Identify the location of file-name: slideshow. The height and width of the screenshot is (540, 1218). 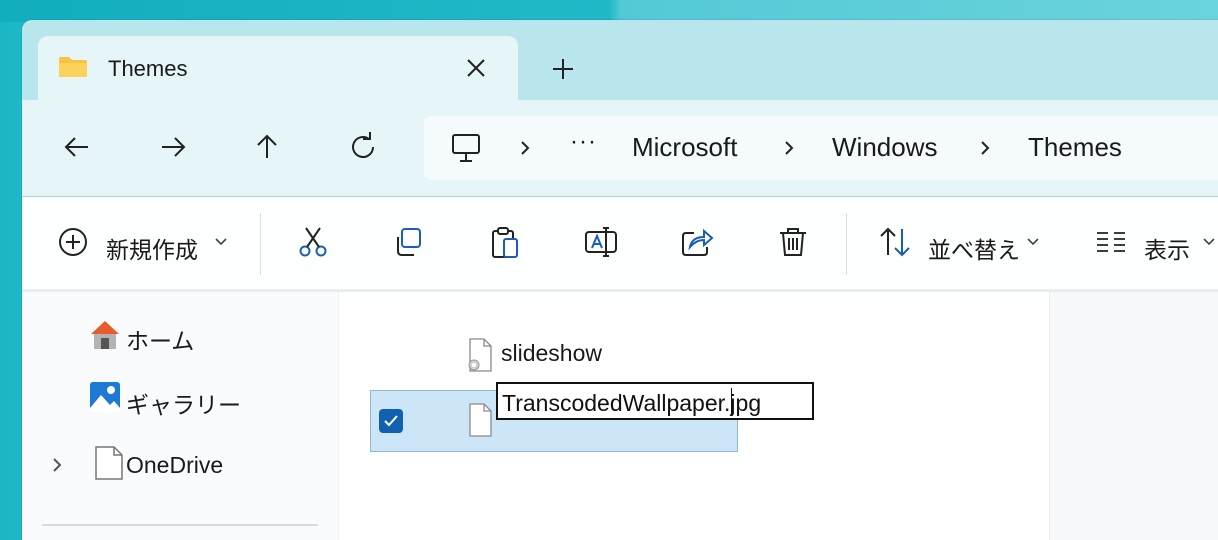
(551, 353).